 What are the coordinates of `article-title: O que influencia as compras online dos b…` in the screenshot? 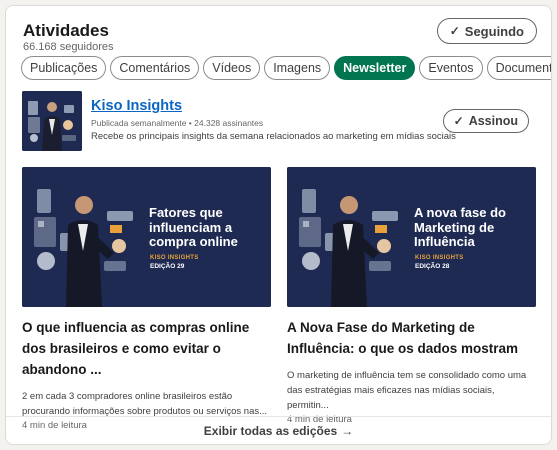 It's located at (146, 349).